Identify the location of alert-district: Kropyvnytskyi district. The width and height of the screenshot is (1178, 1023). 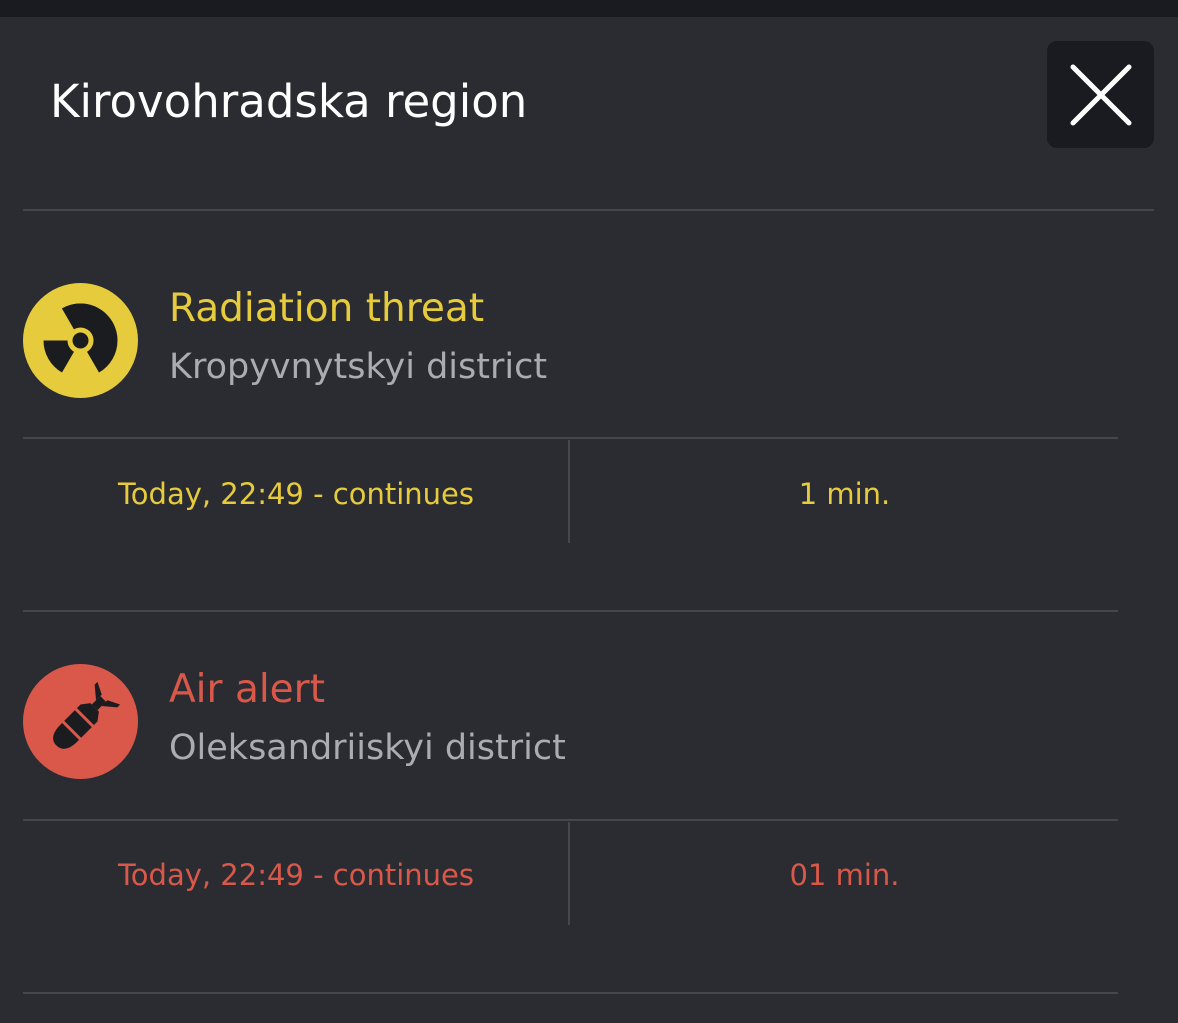
(358, 367).